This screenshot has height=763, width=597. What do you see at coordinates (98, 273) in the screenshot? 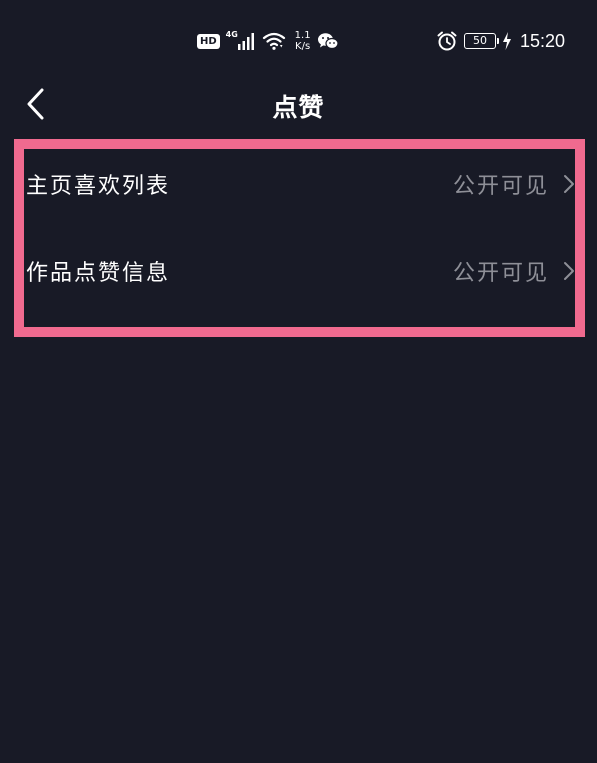
I see `list-item-label: 作品点赞信息` at bounding box center [98, 273].